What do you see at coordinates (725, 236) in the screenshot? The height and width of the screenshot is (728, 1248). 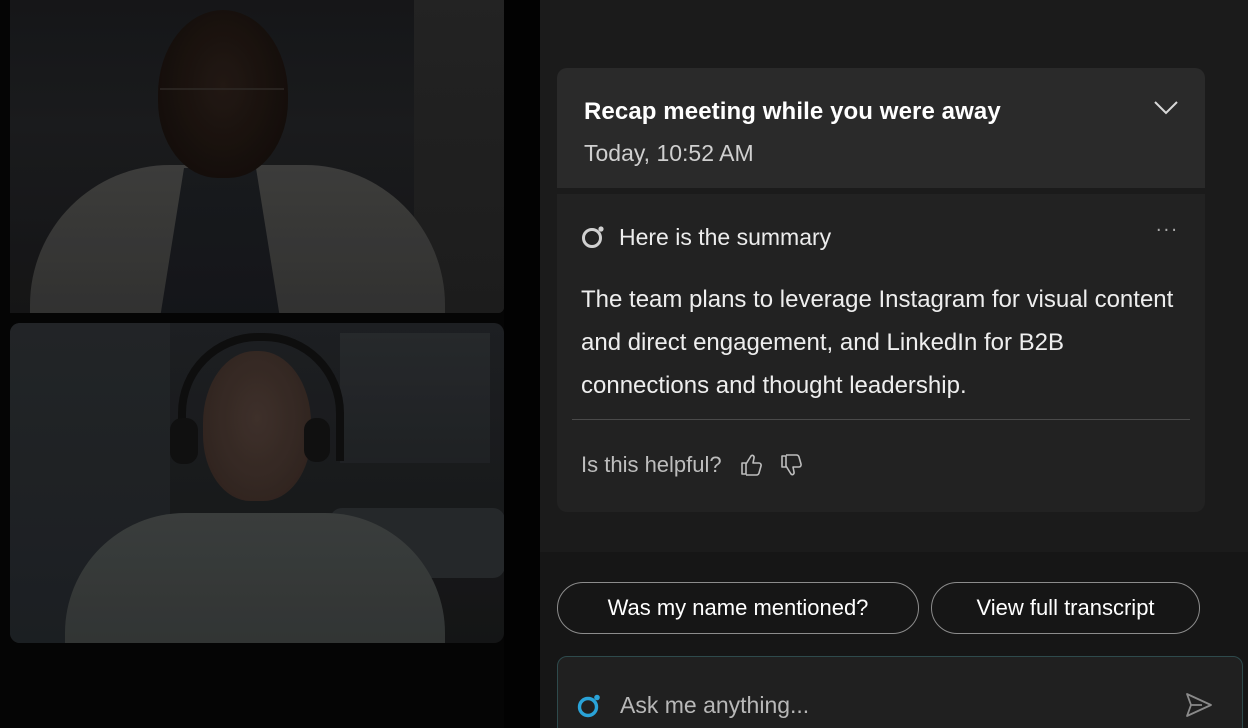 I see `summary-label: Here is the summary` at bounding box center [725, 236].